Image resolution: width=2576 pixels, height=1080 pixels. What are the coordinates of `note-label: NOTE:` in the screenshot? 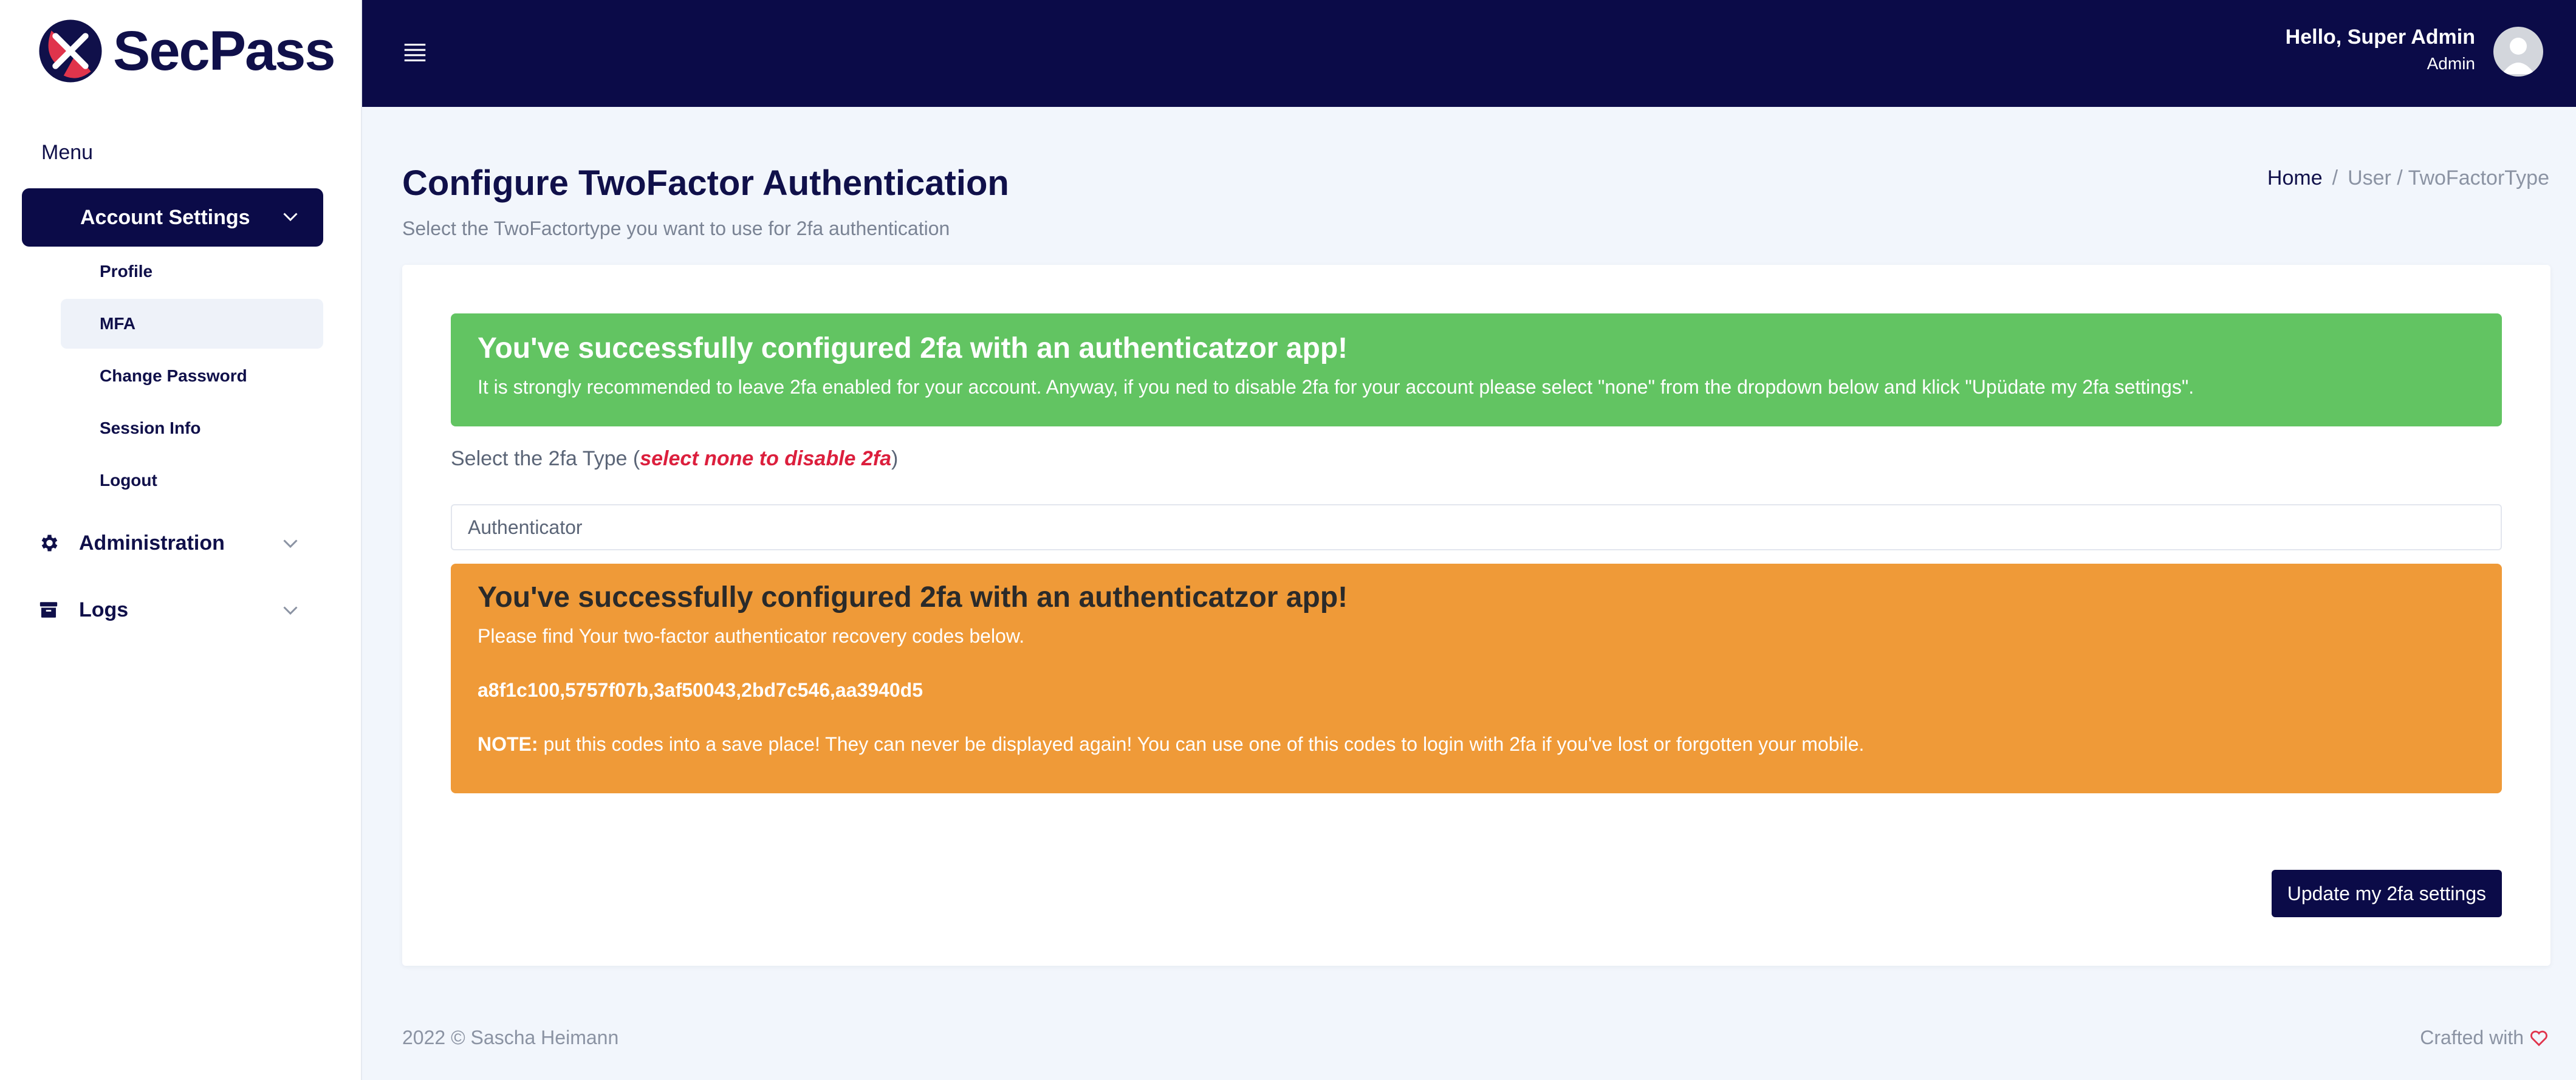 It's located at (508, 744).